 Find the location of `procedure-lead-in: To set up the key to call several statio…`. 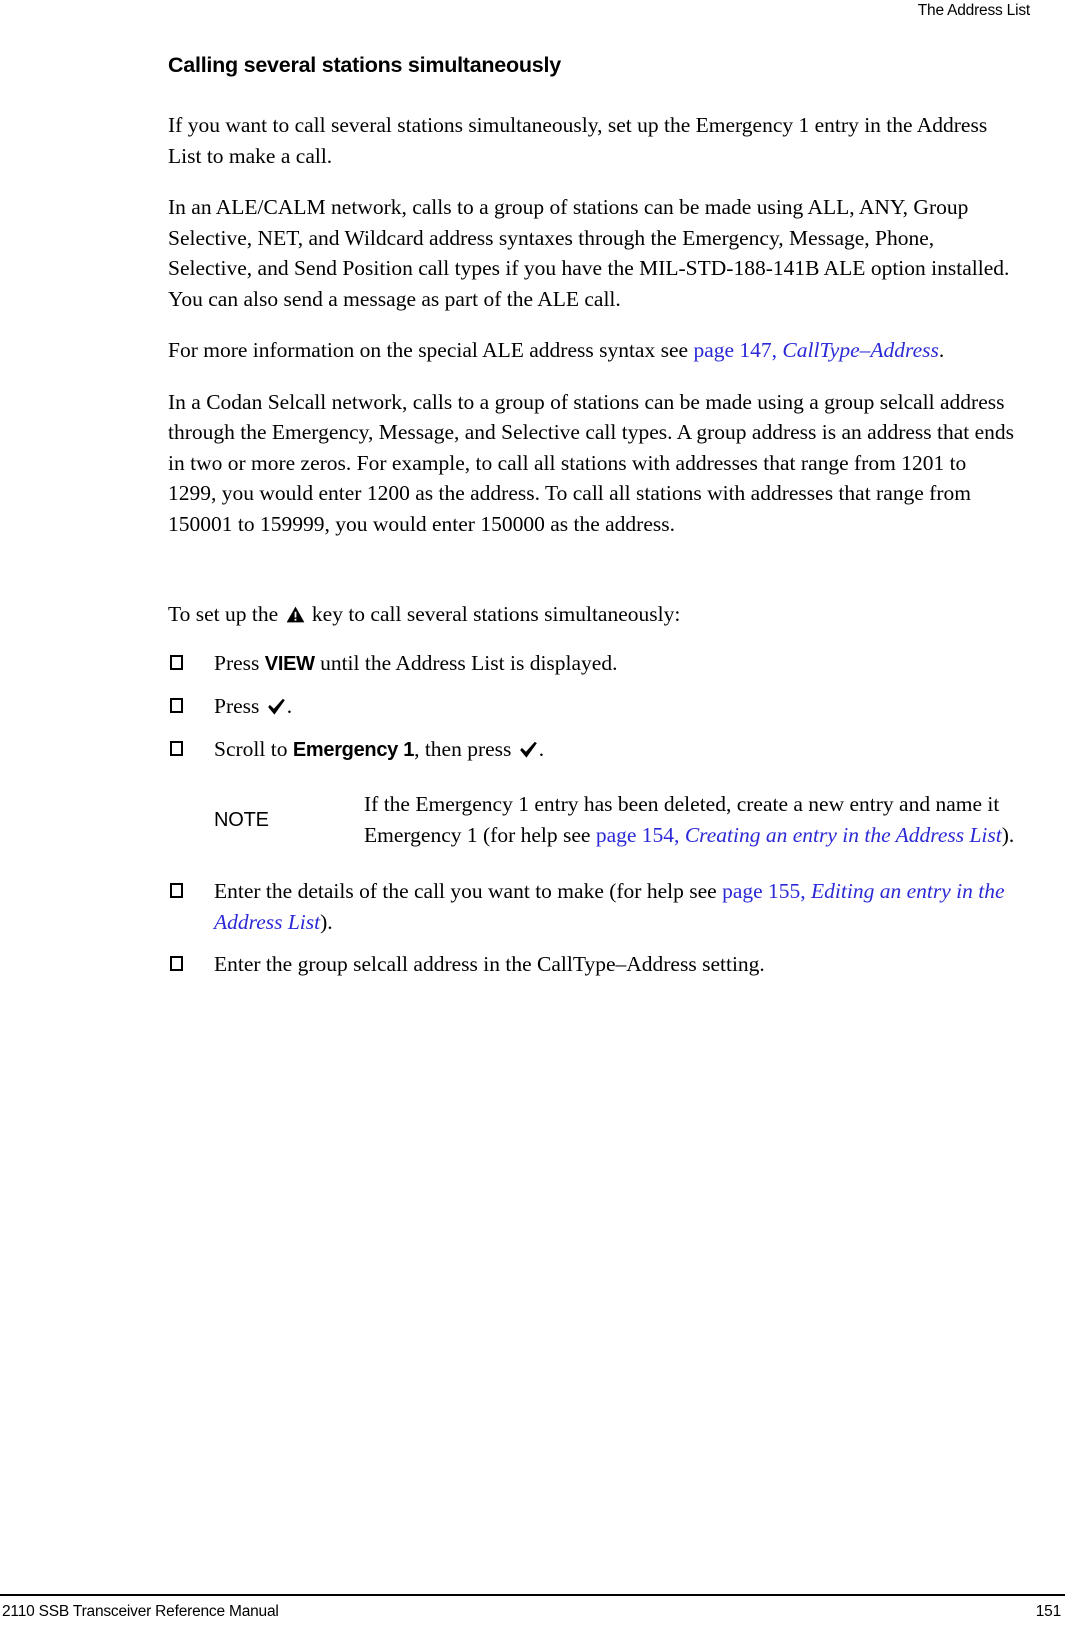

procedure-lead-in: To set up the key to call several statio… is located at coordinates (594, 614).